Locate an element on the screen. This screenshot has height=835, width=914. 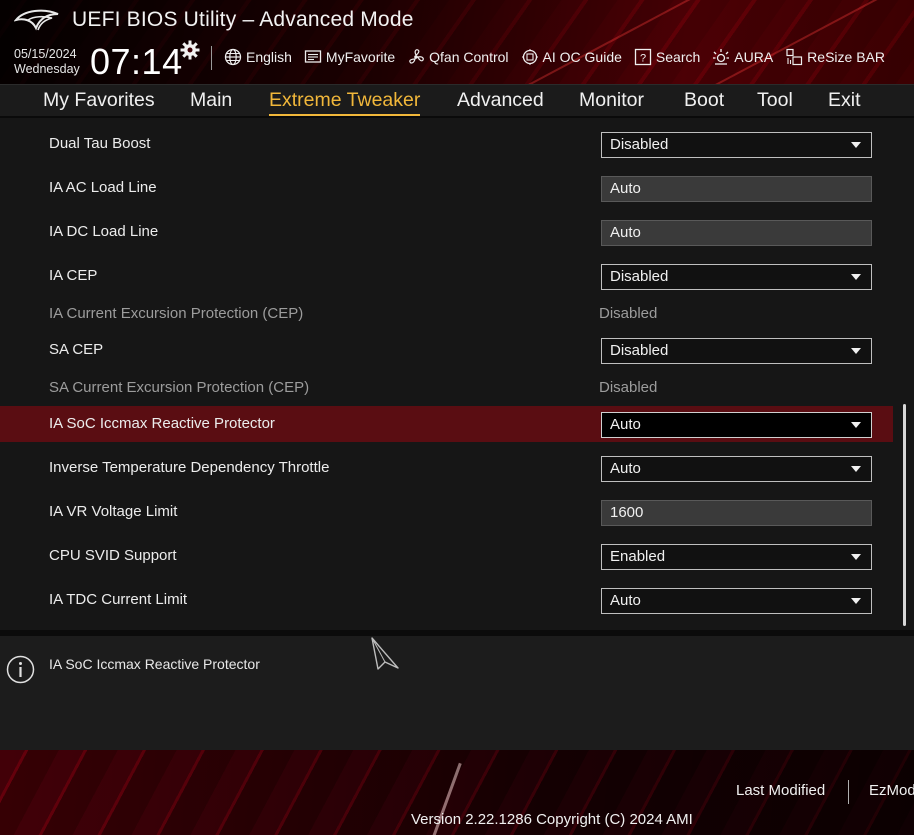
help-panel: IA SoC Iccmax Reactive Protector is located at coordinates (457, 690).